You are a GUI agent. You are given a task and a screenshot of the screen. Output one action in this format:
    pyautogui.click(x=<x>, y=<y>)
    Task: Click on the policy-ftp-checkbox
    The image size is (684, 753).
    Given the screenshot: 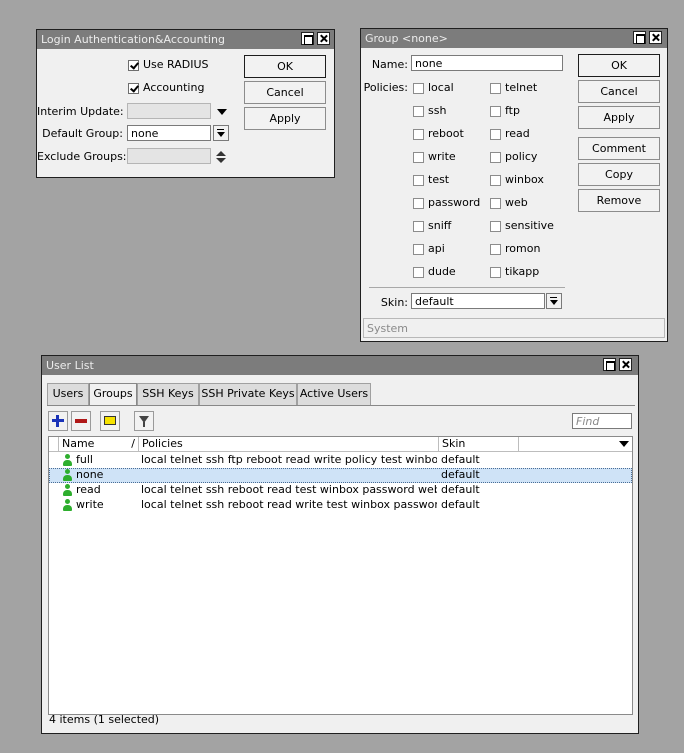 What is the action you would take?
    pyautogui.click(x=495, y=111)
    